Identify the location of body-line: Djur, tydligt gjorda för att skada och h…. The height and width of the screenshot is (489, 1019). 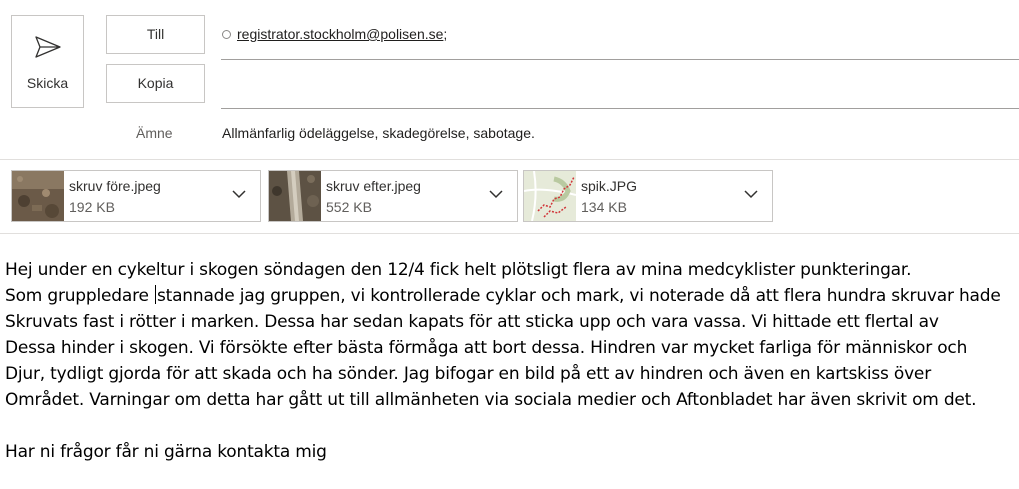
(468, 374).